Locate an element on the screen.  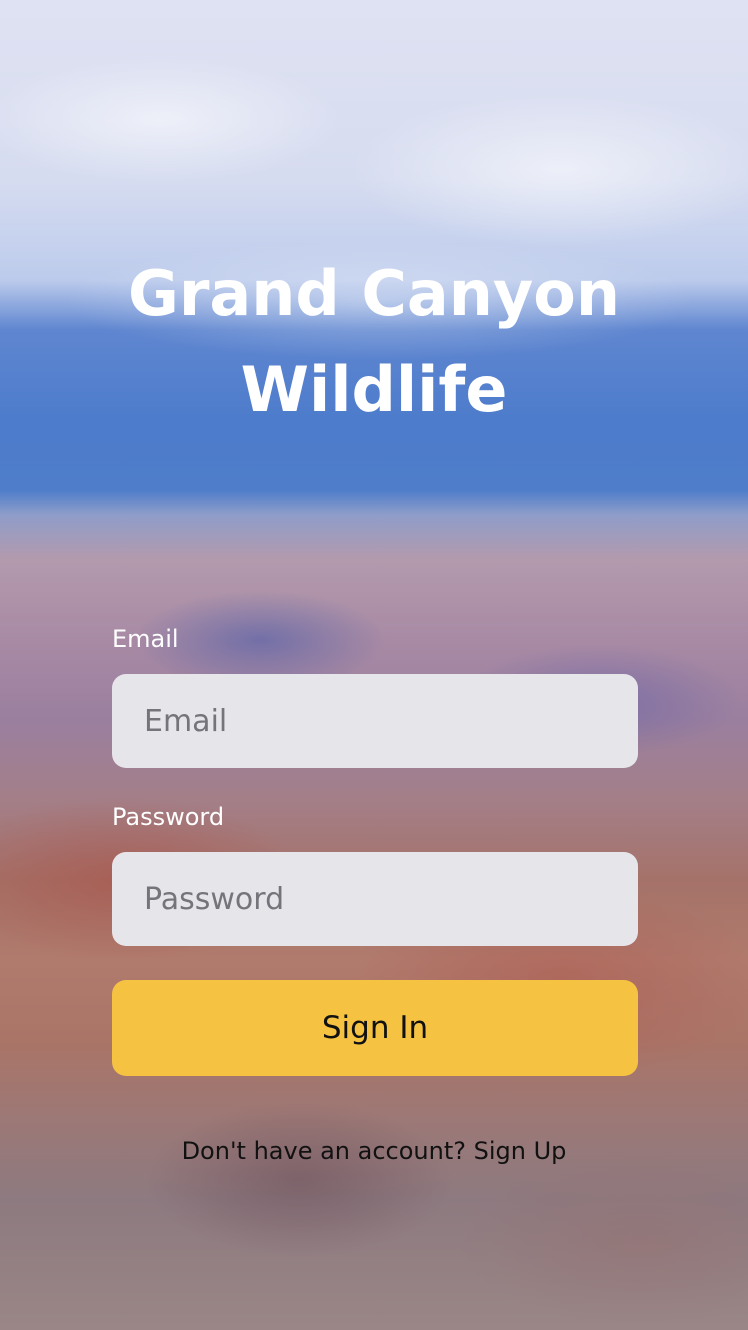
signup-prompt: Don't have an account? Sign Up is located at coordinates (374, 1151).